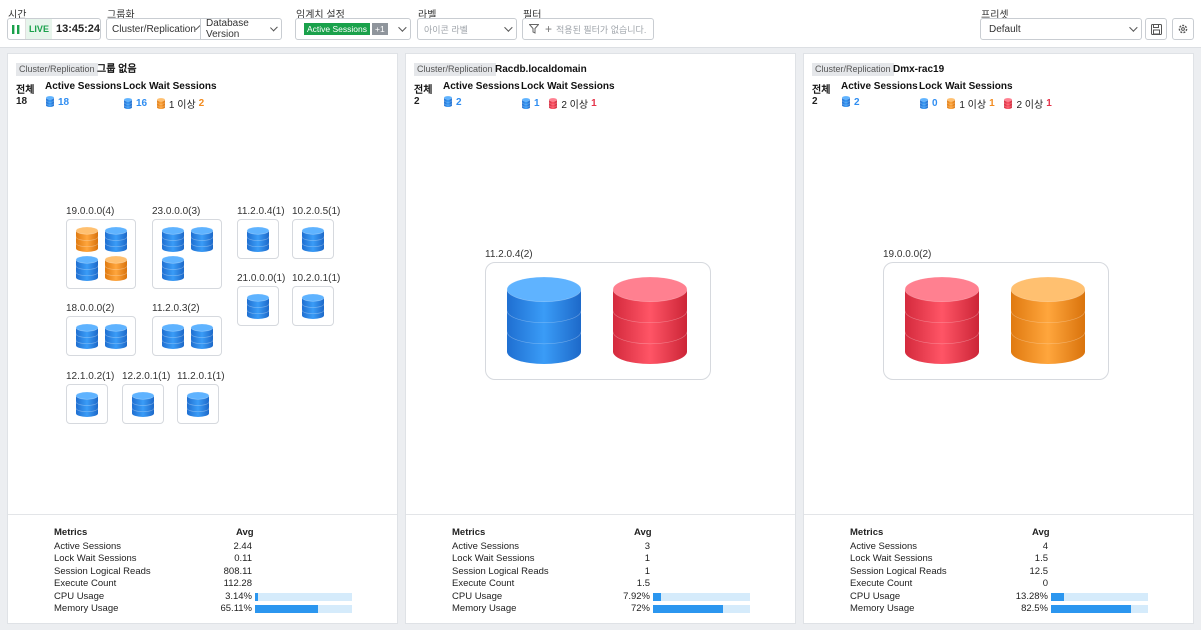 This screenshot has height=630, width=1201. Describe the element at coordinates (17, 29) in the screenshot. I see `pause-icon` at that location.